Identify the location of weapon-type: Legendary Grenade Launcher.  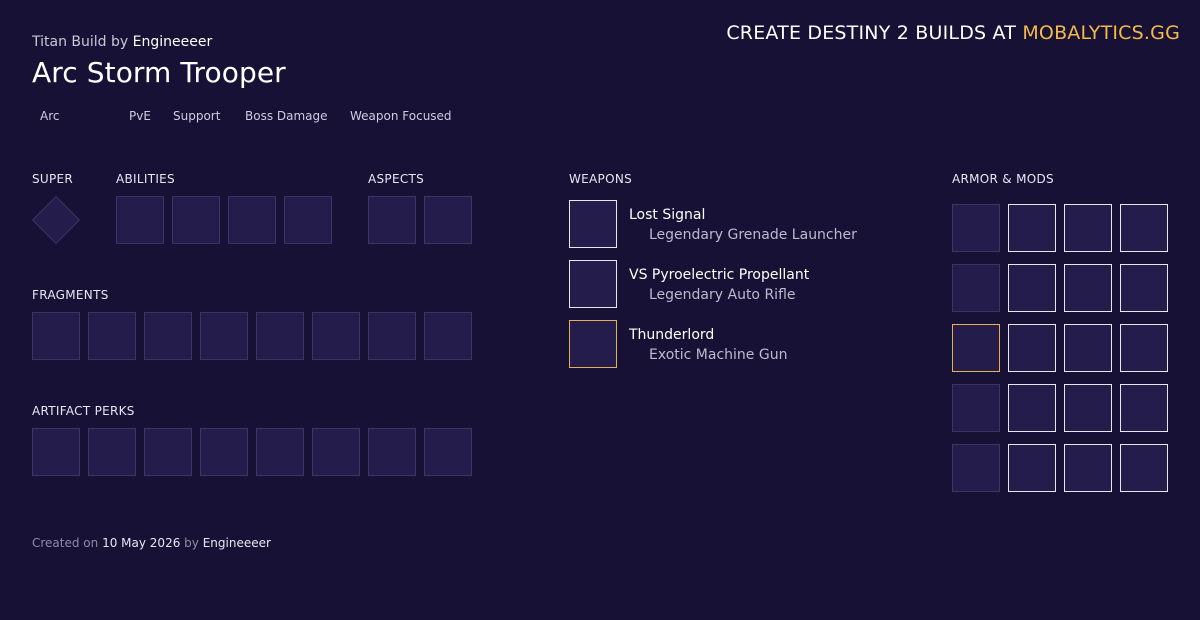
(753, 235).